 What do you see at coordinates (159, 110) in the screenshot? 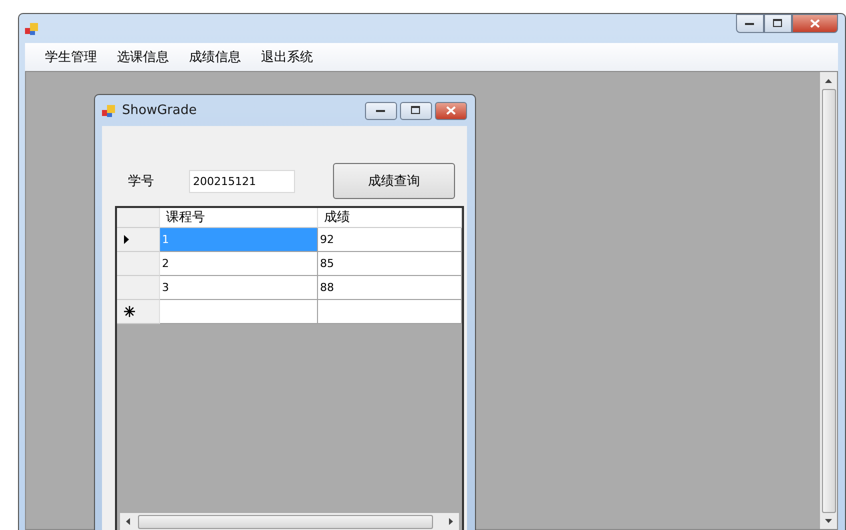
I see `window-title: ShowGrade` at bounding box center [159, 110].